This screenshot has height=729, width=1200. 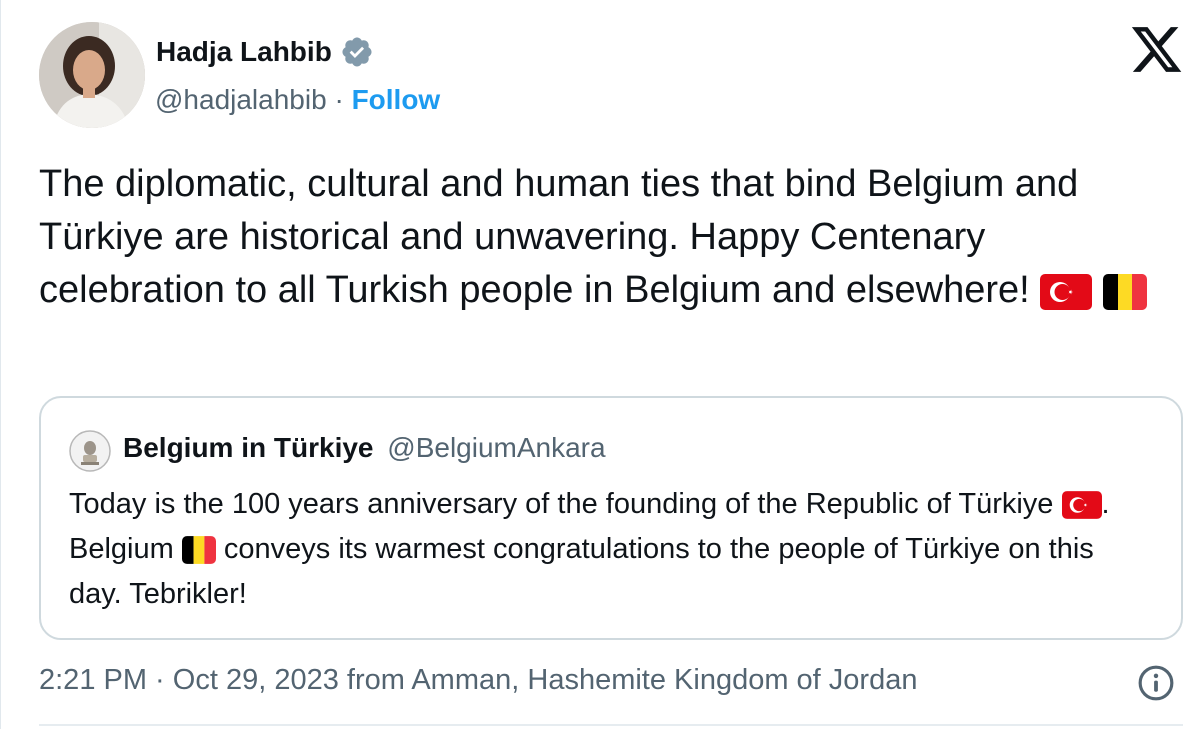 What do you see at coordinates (90, 451) in the screenshot?
I see `quoted-account-avatar` at bounding box center [90, 451].